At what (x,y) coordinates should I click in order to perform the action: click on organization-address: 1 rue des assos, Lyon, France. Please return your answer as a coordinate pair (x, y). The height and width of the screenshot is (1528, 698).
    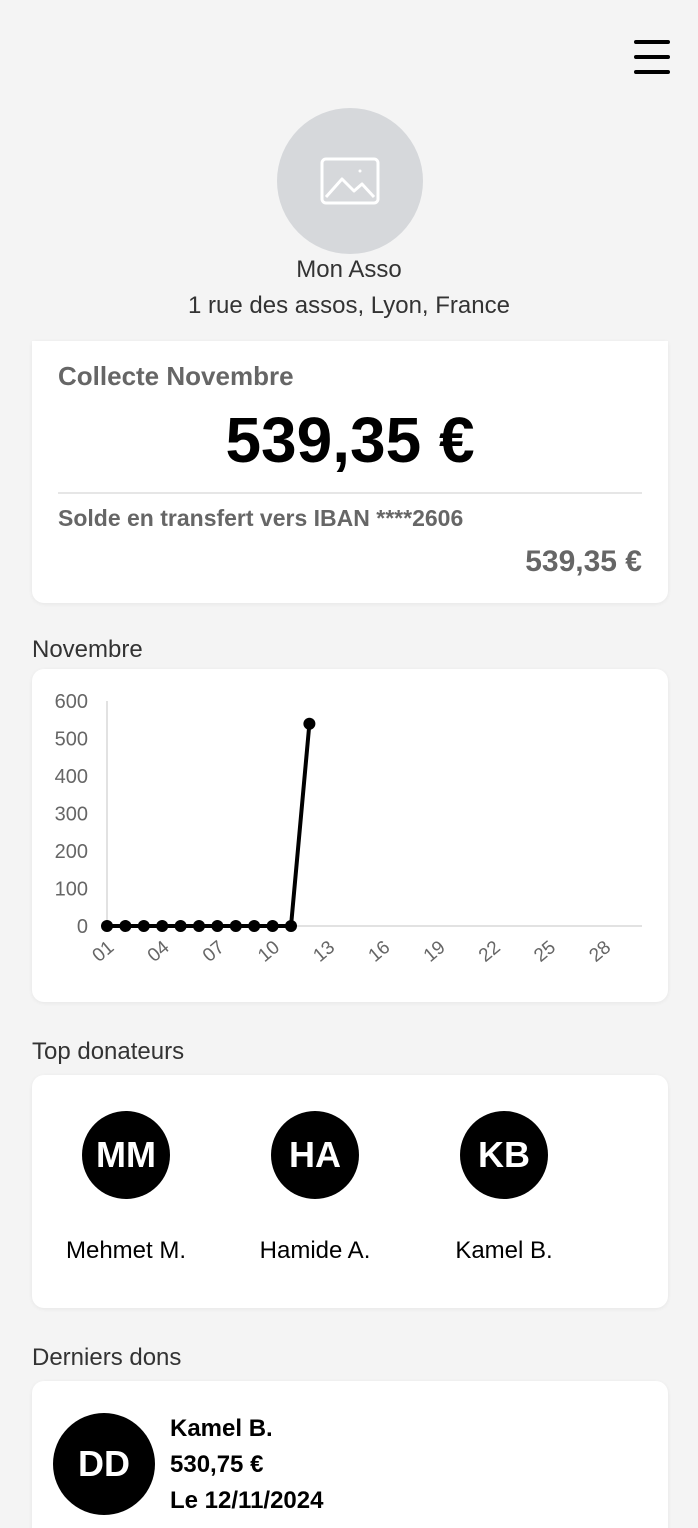
    Looking at the image, I should click on (349, 305).